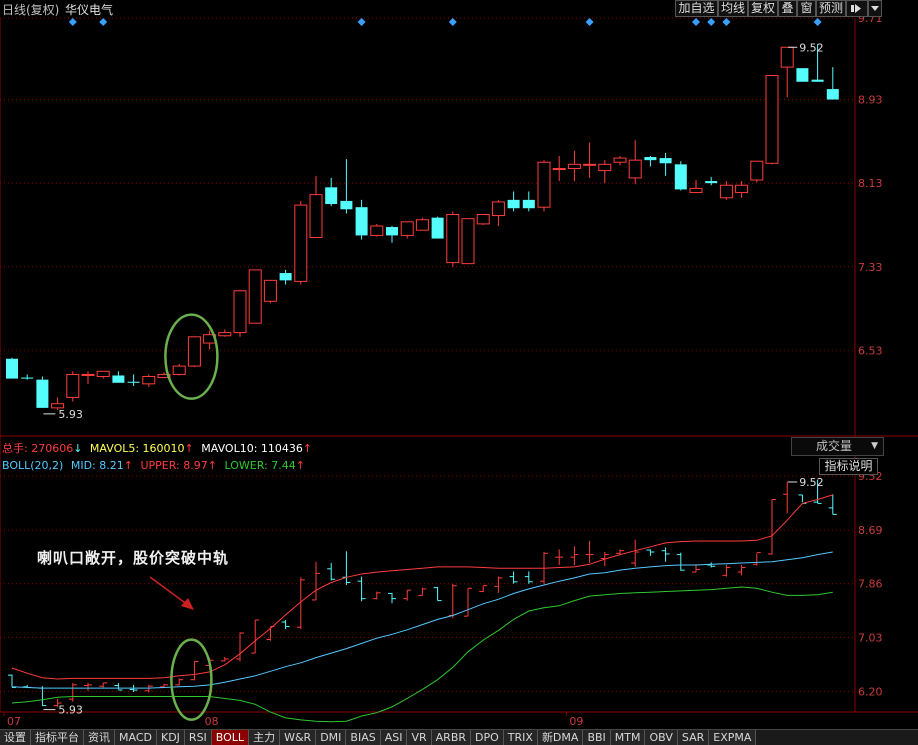  What do you see at coordinates (187, 604) in the screenshot?
I see `annotation-arrow-head` at bounding box center [187, 604].